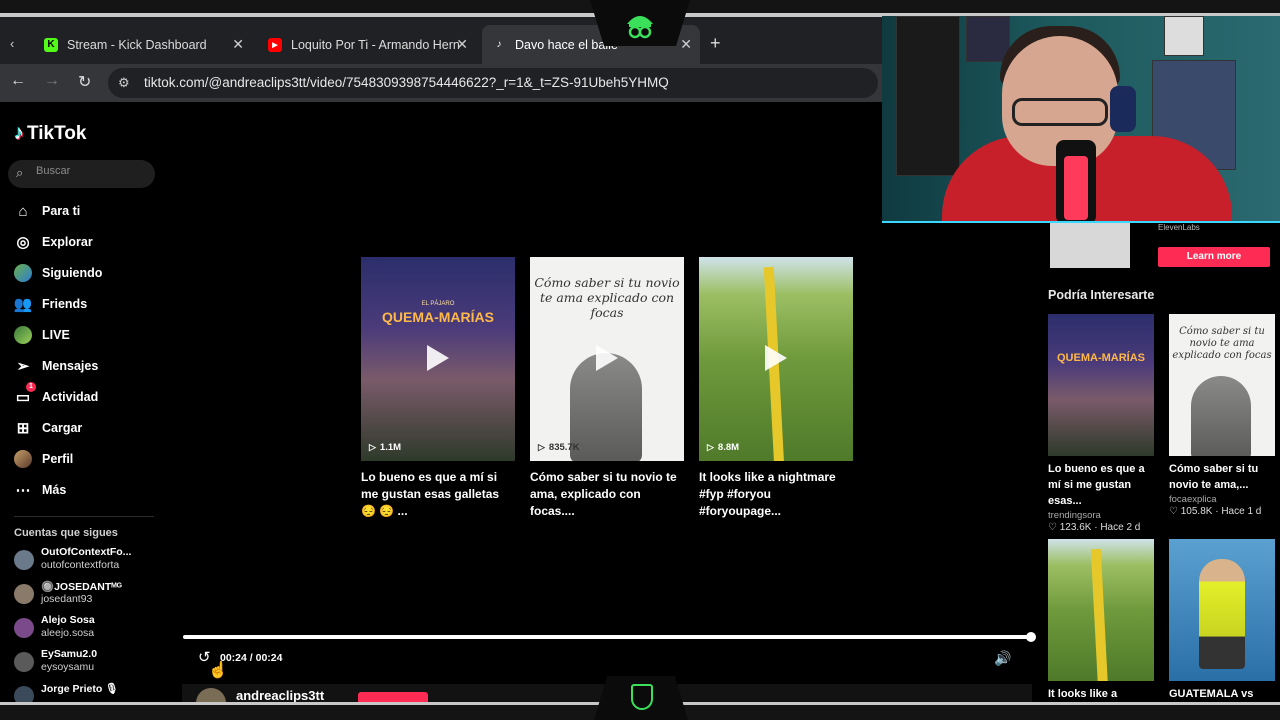 This screenshot has height=720, width=1280. I want to click on nav-mensajes: ➢ Mensajes, so click(56, 366).